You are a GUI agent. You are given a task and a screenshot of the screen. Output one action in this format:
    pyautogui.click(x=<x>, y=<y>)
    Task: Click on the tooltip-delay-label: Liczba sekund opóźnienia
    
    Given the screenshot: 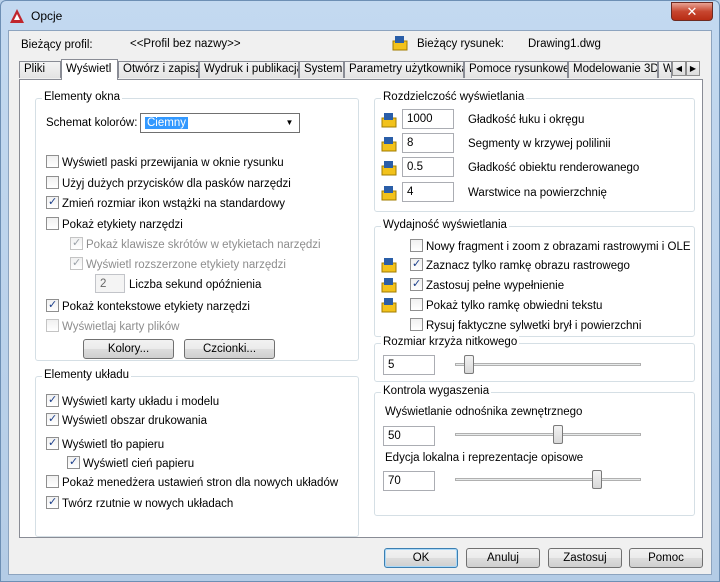 What is the action you would take?
    pyautogui.click(x=195, y=285)
    